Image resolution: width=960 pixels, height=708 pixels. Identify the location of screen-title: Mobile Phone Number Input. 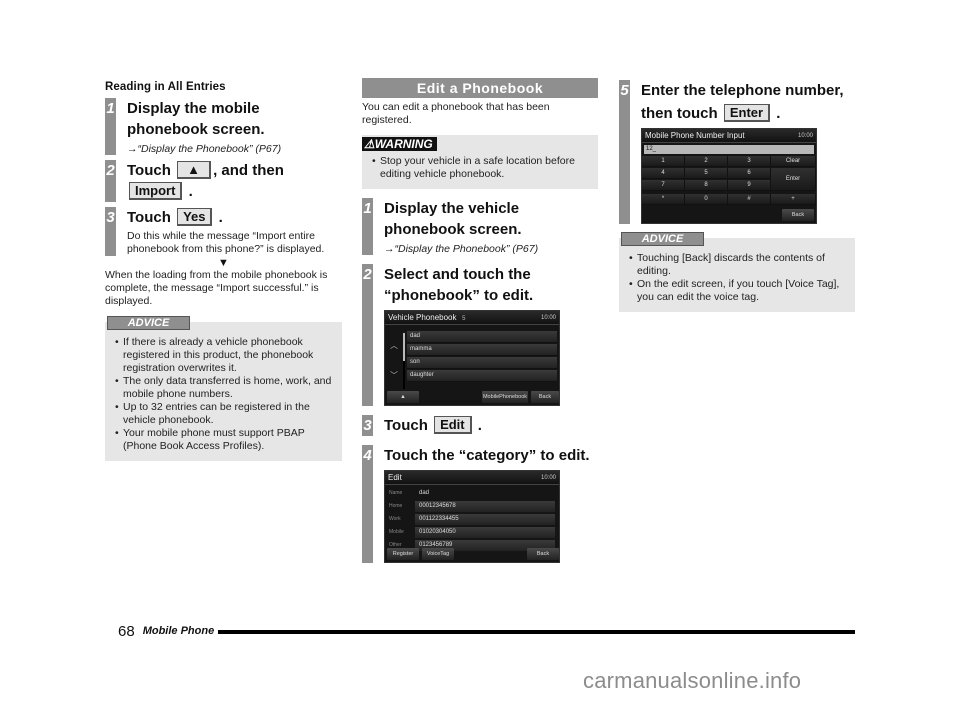
(695, 135).